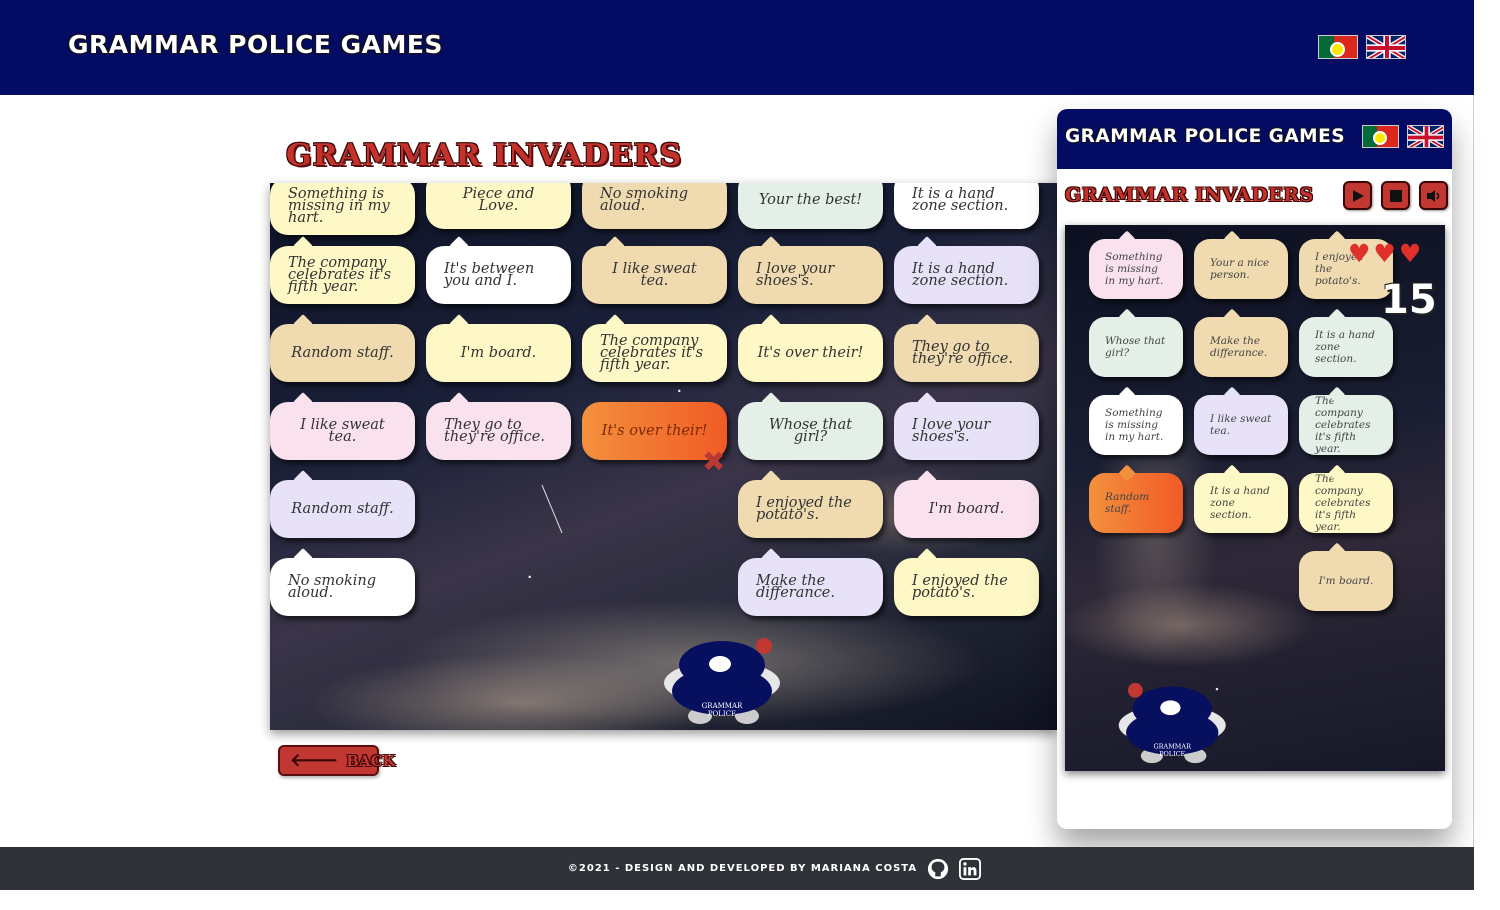 This screenshot has width=1500, height=910. I want to click on linkedin-icon, so click(970, 868).